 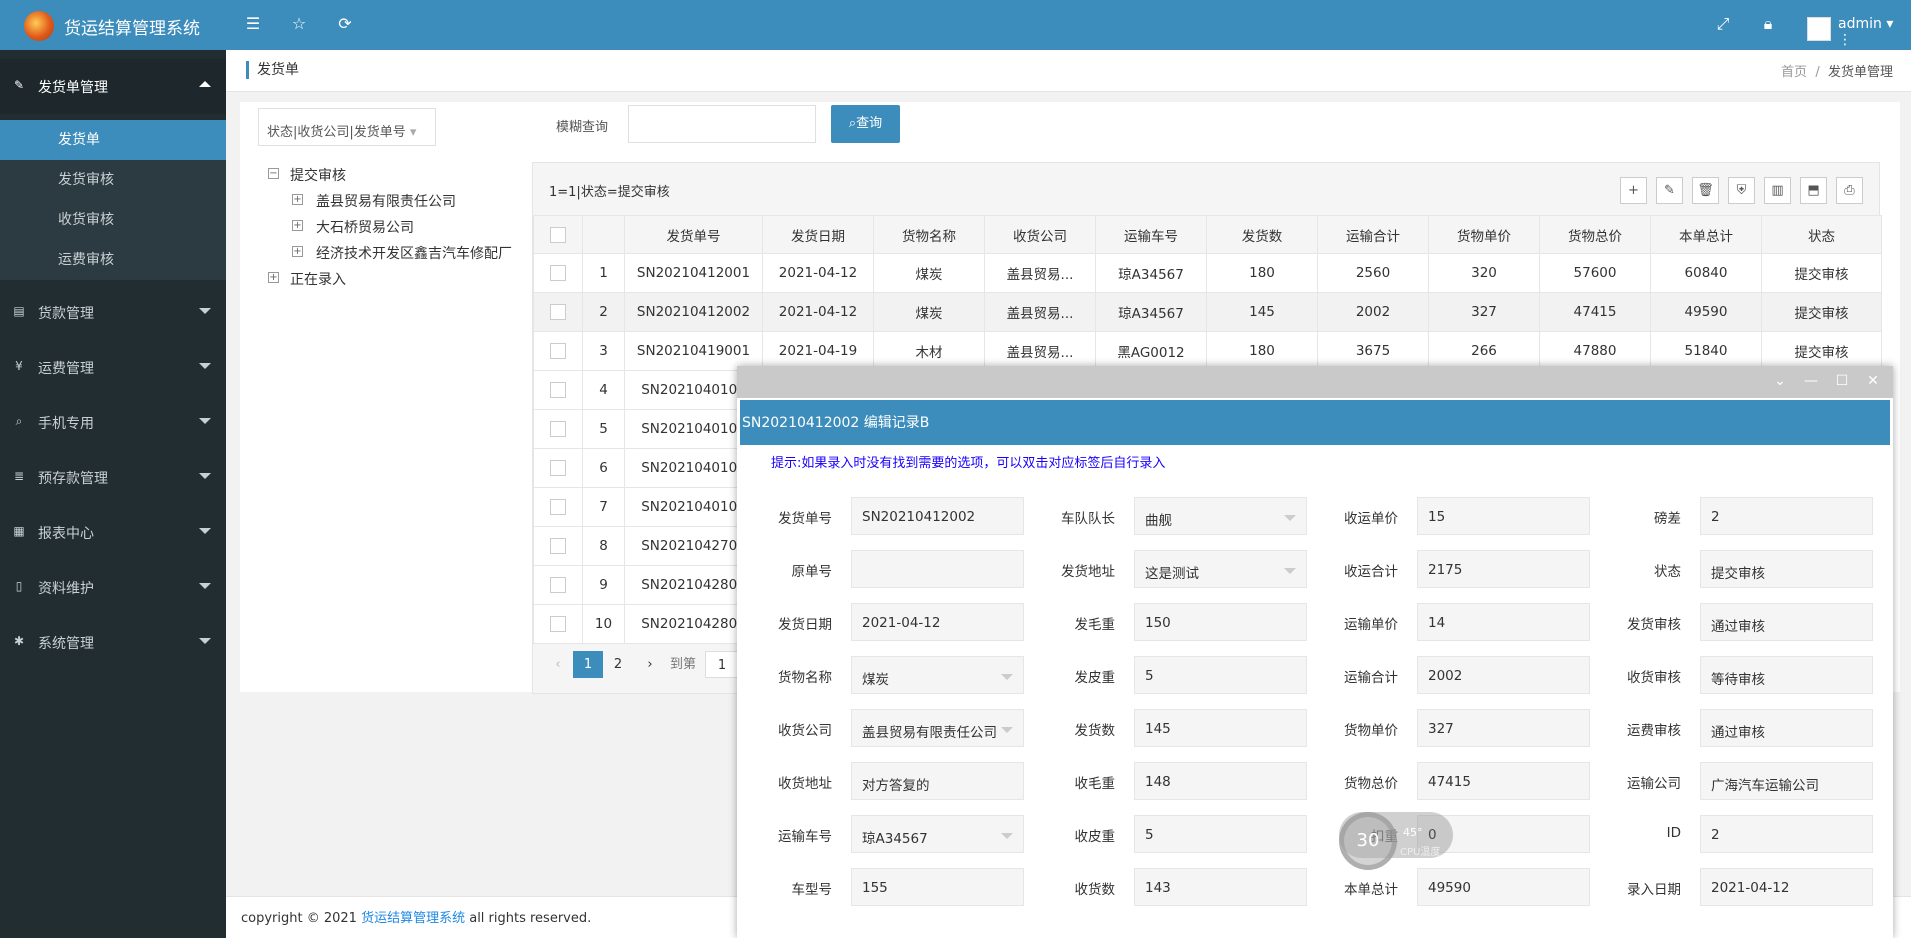 I want to click on field-label: 货物单价, so click(x=1350, y=729).